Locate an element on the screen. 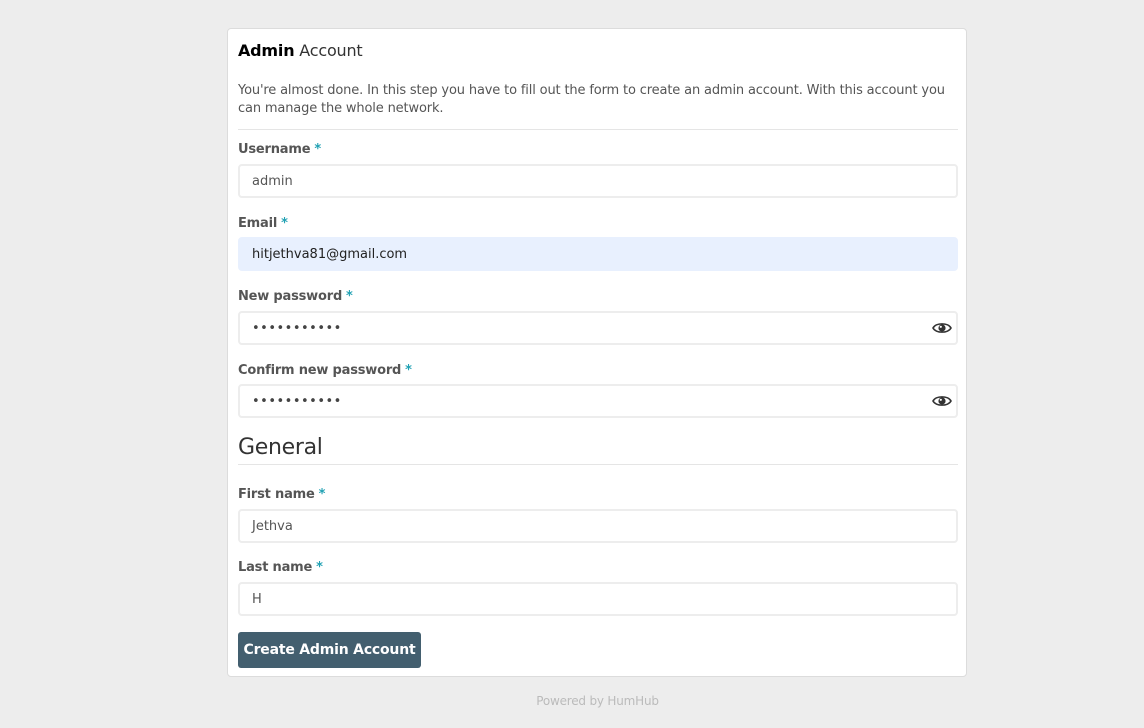 The image size is (1144, 728). panel-title-rest: Account is located at coordinates (331, 50).